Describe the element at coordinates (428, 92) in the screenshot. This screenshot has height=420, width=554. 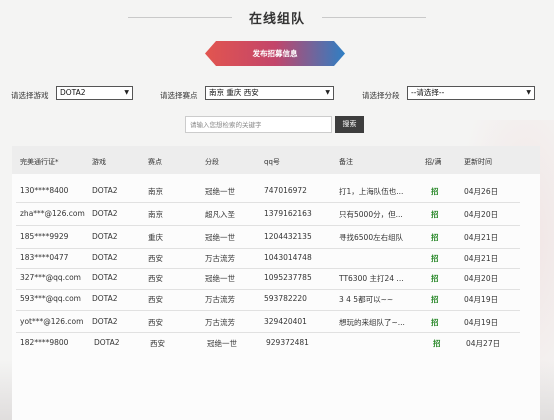
I see `division-select-value: --请选择--` at that location.